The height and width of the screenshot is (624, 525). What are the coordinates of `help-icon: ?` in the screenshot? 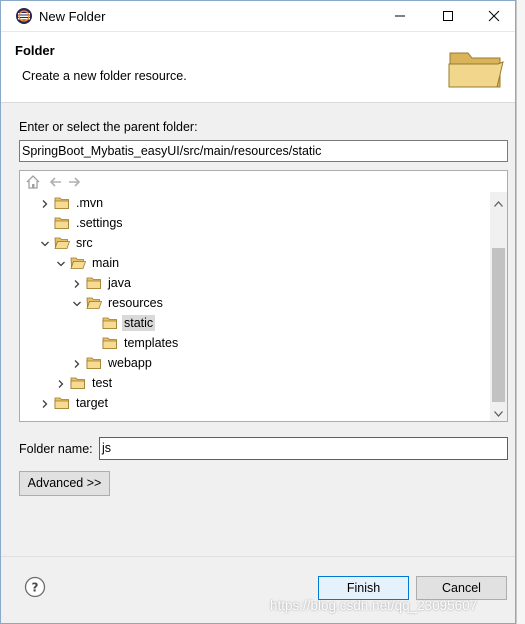 It's located at (35, 588).